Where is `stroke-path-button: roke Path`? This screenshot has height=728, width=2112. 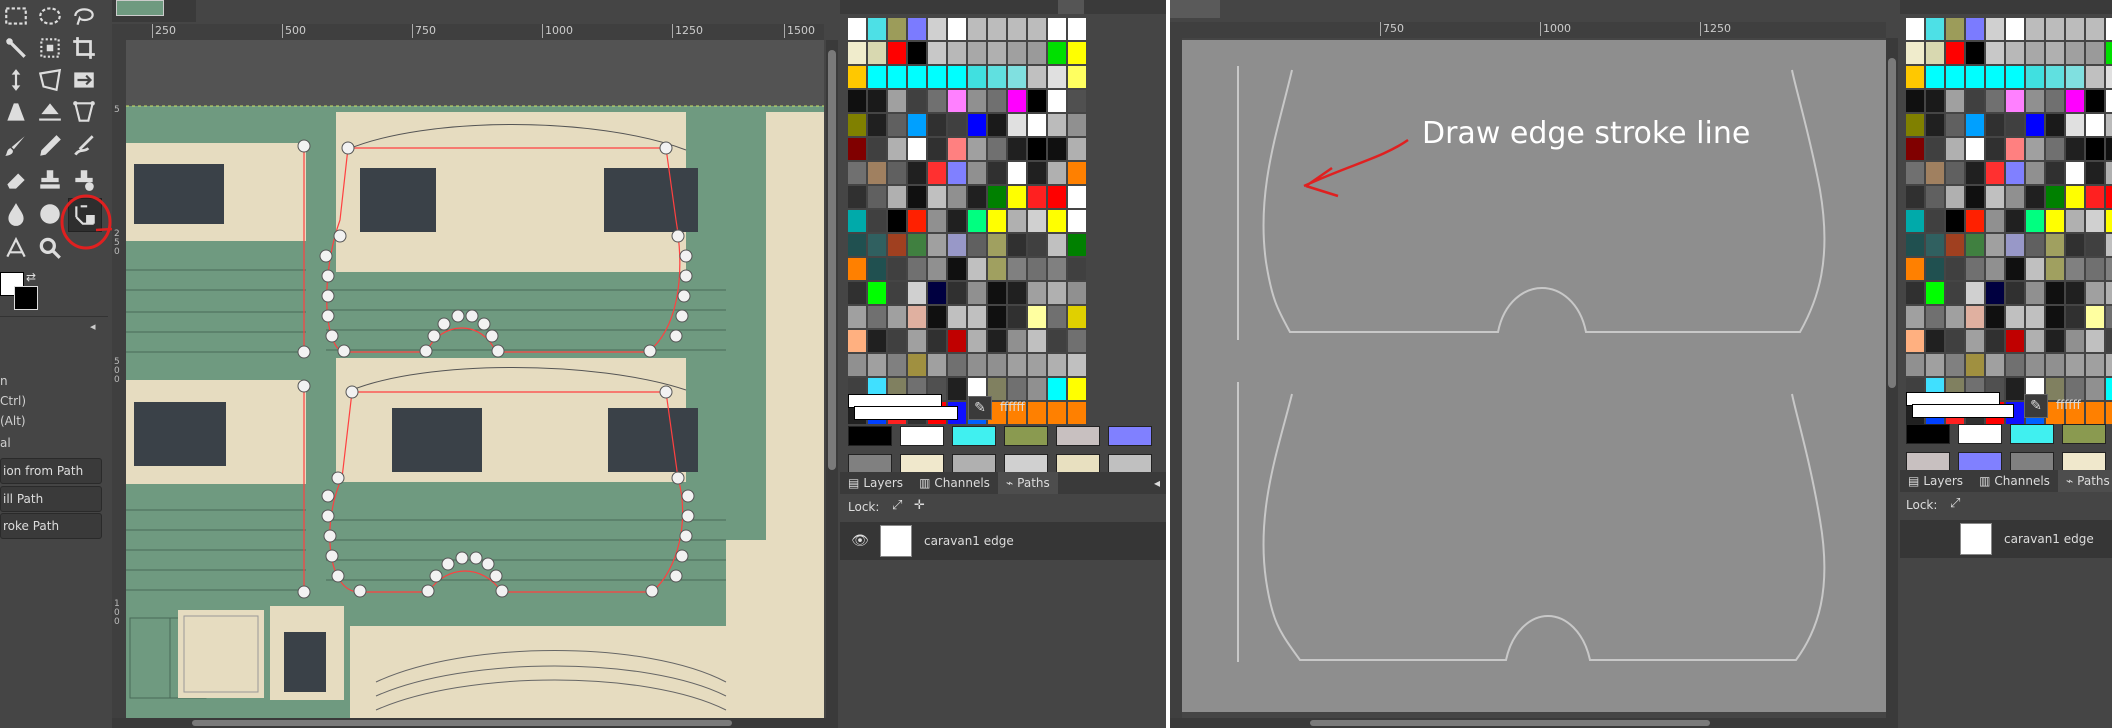
stroke-path-button: roke Path is located at coordinates (51, 526).